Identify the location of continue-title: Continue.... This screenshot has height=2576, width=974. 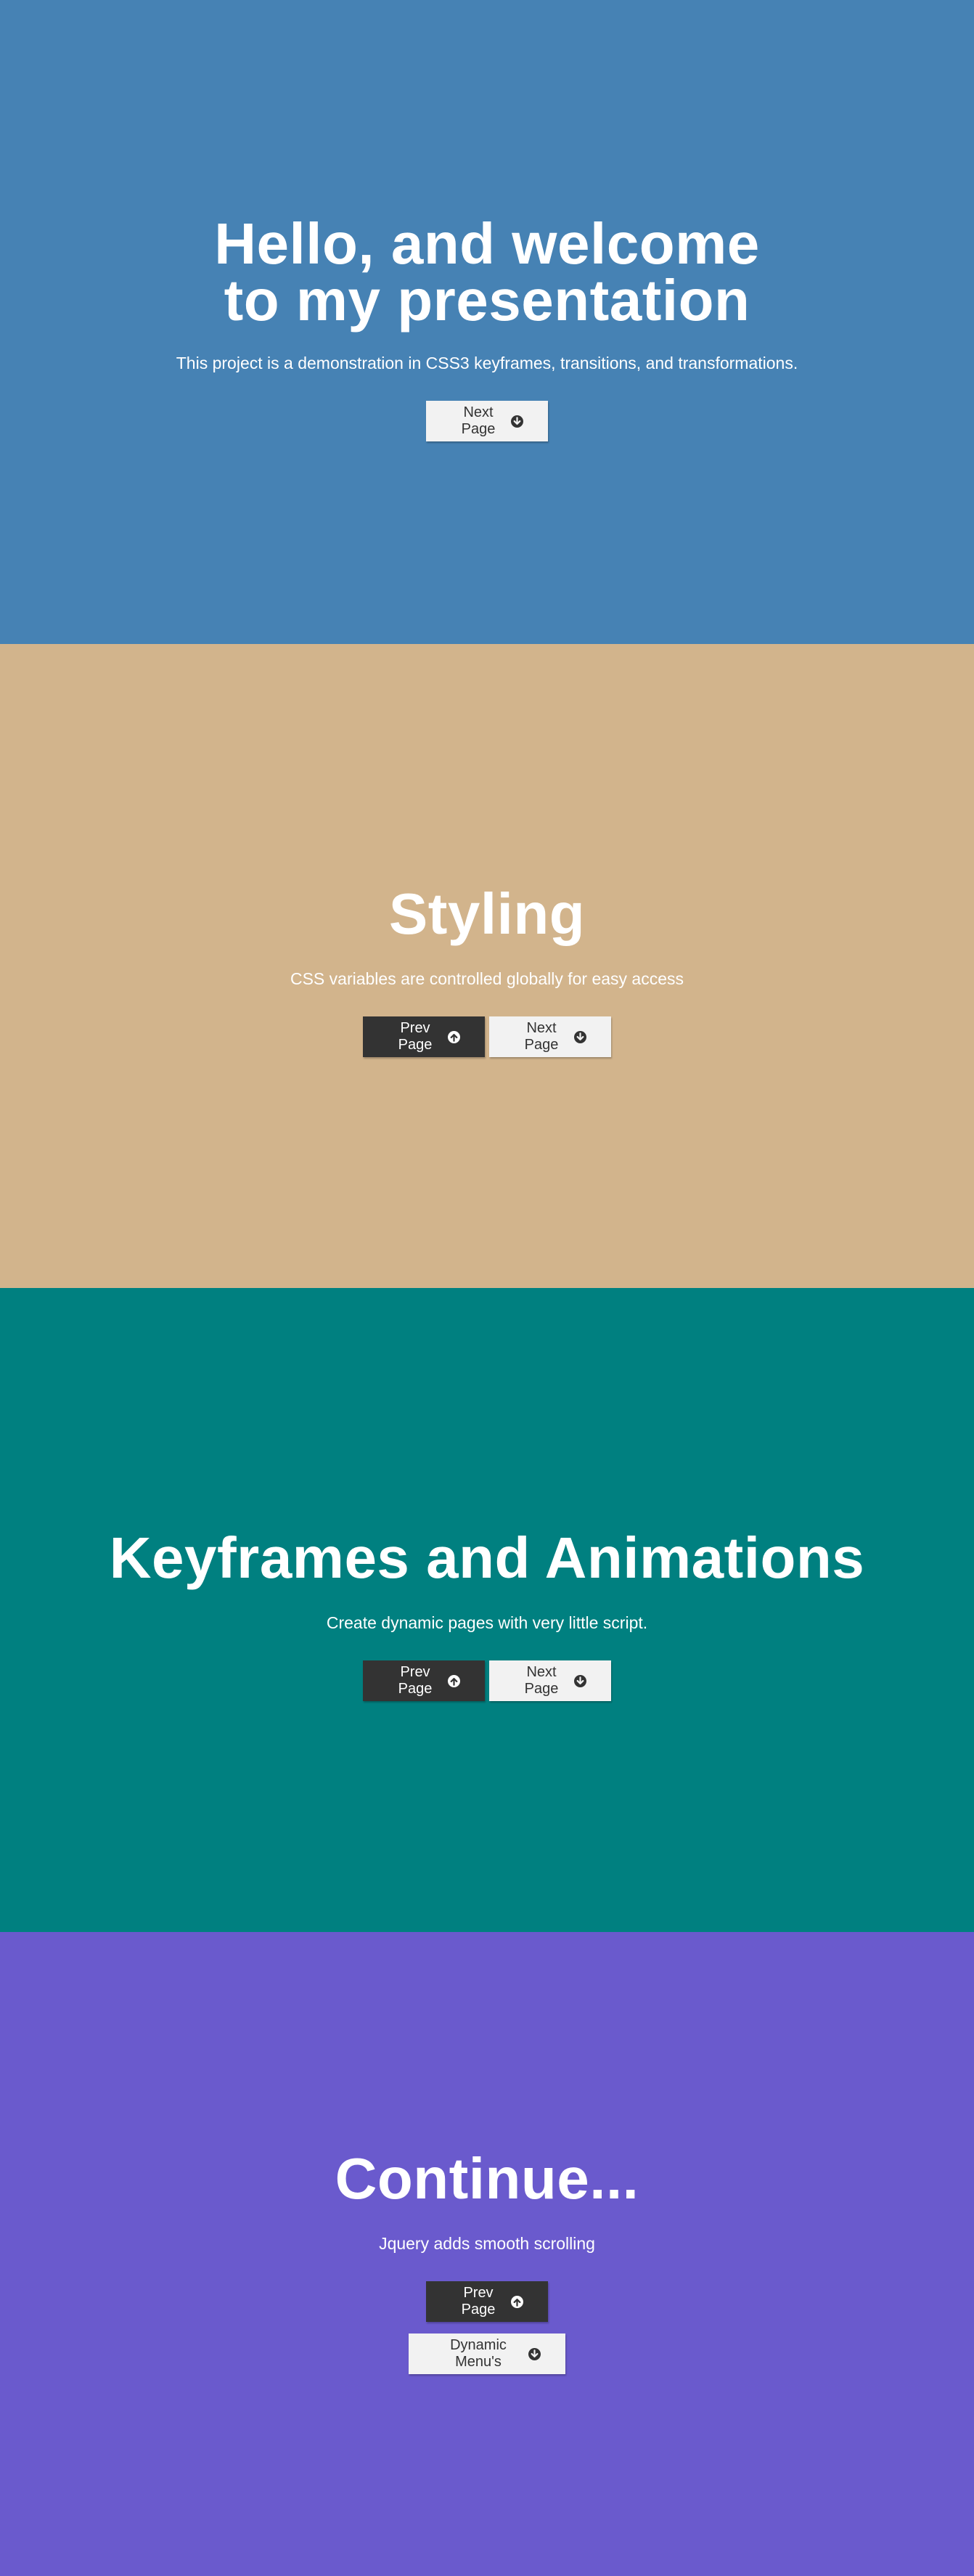
(487, 2178).